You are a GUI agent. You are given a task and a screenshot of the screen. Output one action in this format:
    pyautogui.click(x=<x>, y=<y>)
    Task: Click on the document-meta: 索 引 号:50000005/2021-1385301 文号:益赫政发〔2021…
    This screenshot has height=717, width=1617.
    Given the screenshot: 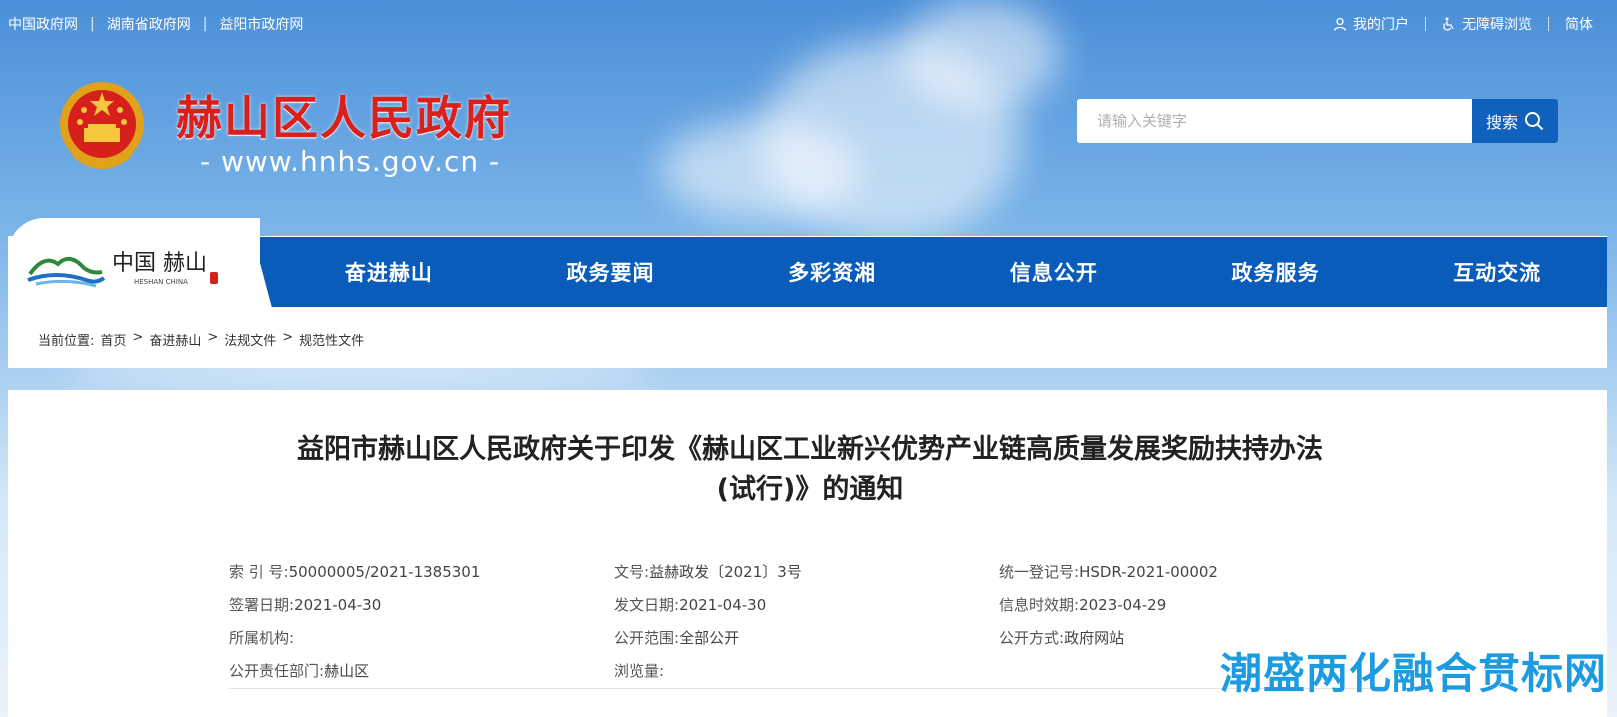 What is the action you would take?
    pyautogui.click(x=809, y=621)
    